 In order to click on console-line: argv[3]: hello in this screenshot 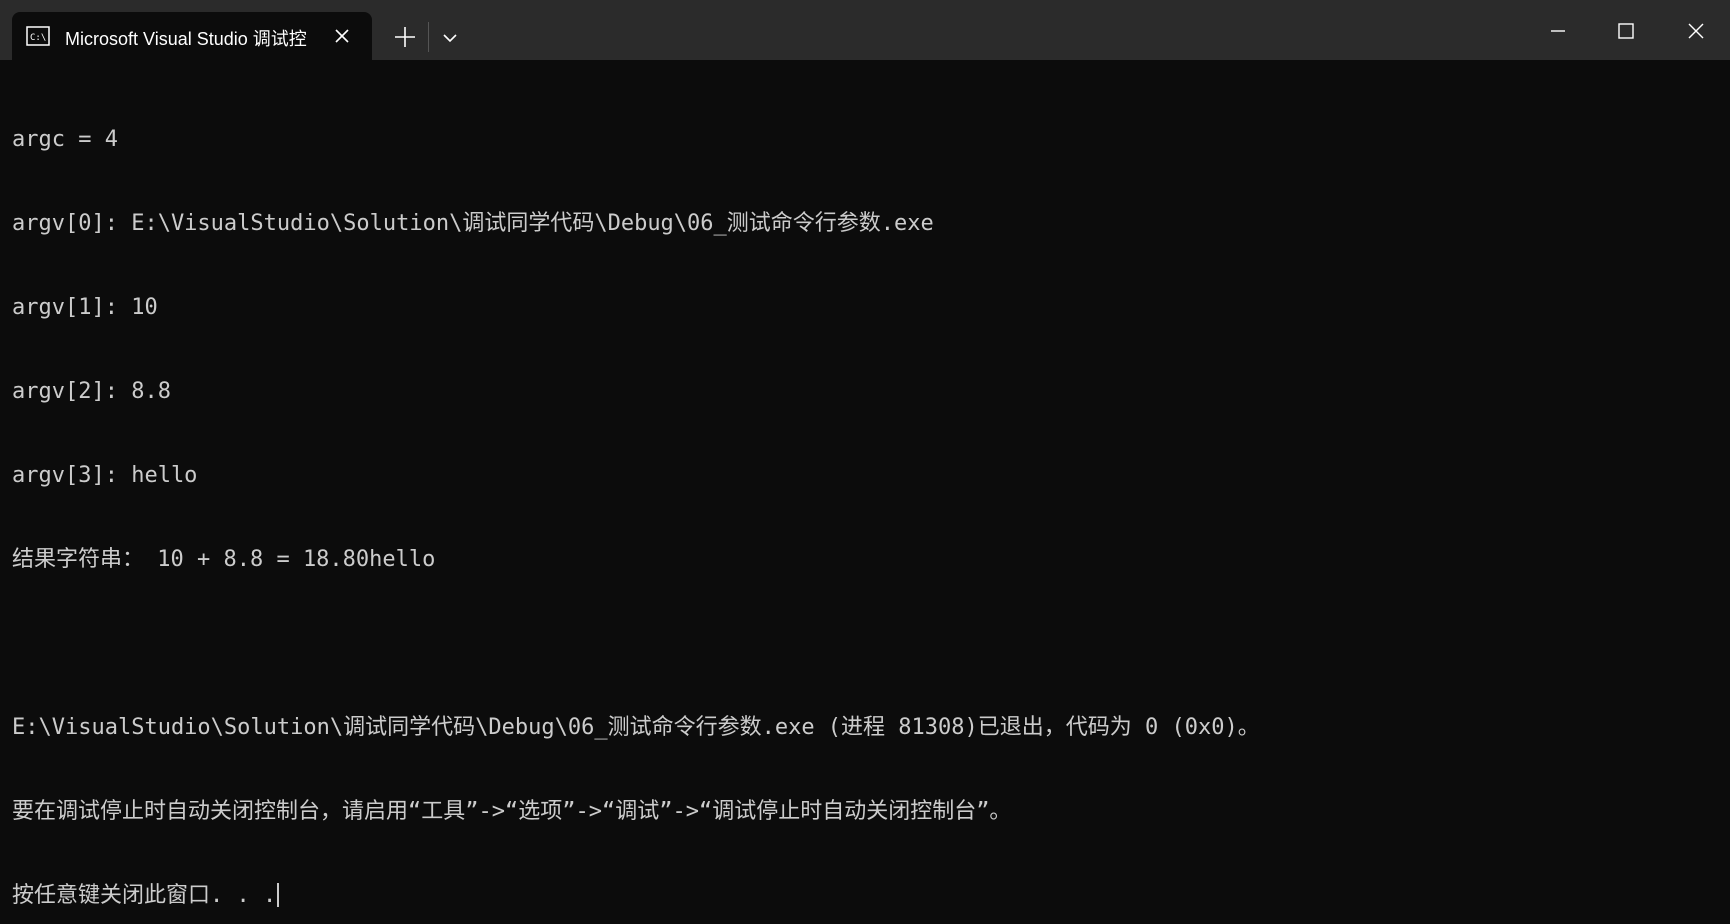, I will do `click(105, 475)`.